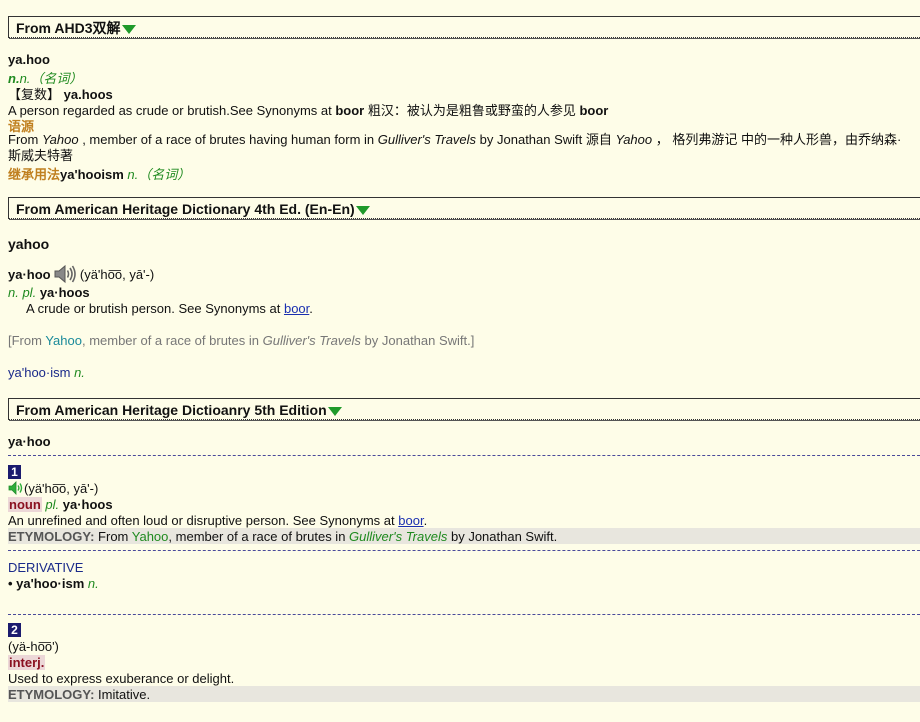  What do you see at coordinates (52, 504) in the screenshot?
I see `ahd5-sense1-pl: pl.` at bounding box center [52, 504].